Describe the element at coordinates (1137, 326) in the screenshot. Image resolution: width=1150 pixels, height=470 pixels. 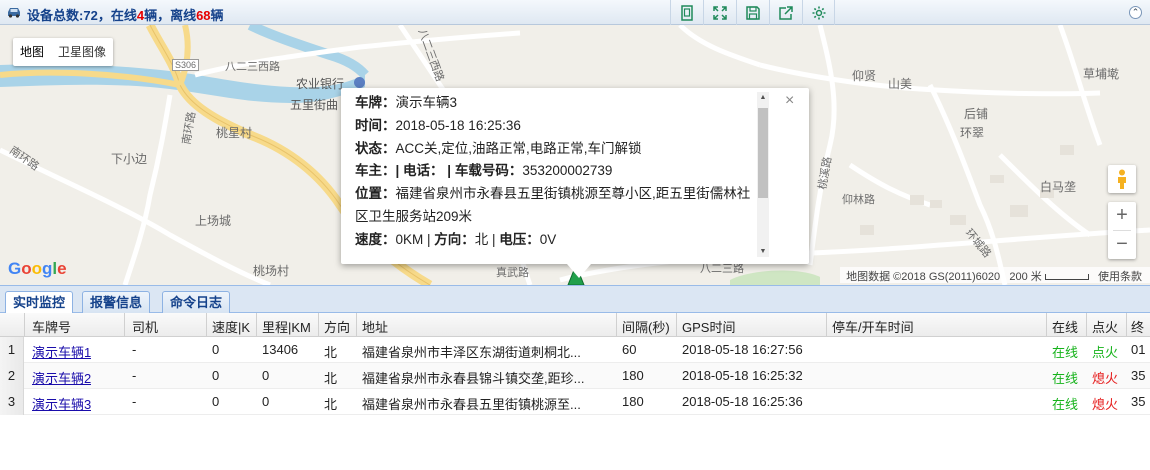
I see `col-terminal: 终` at that location.